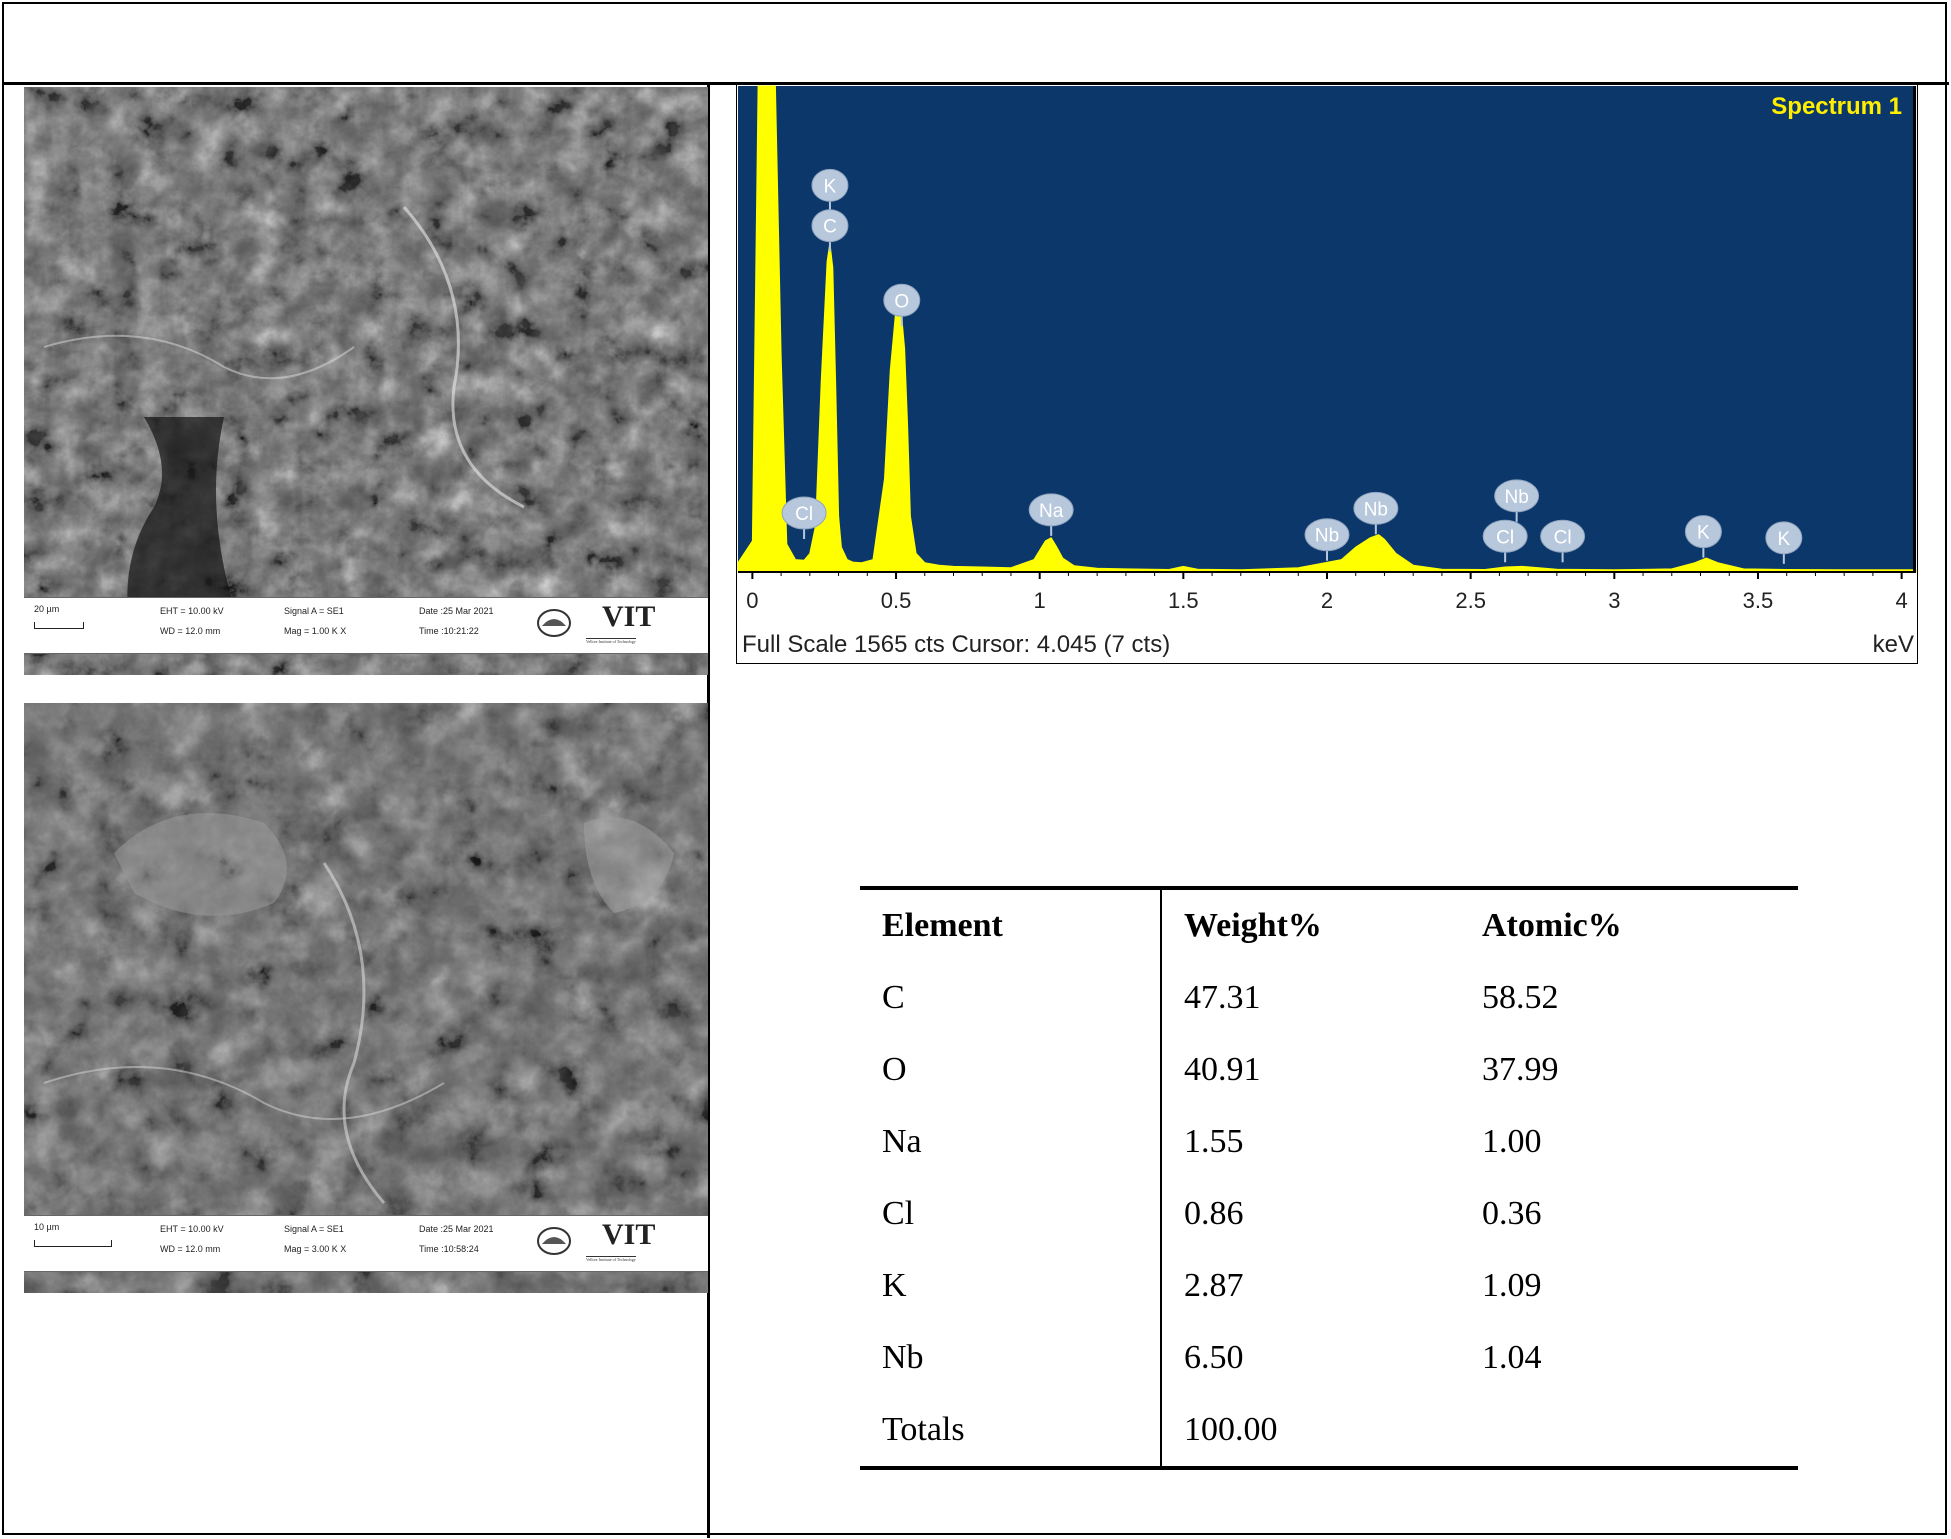 The image size is (1951, 1539). What do you see at coordinates (1902, 600) in the screenshot?
I see `x-tick-label: 4` at bounding box center [1902, 600].